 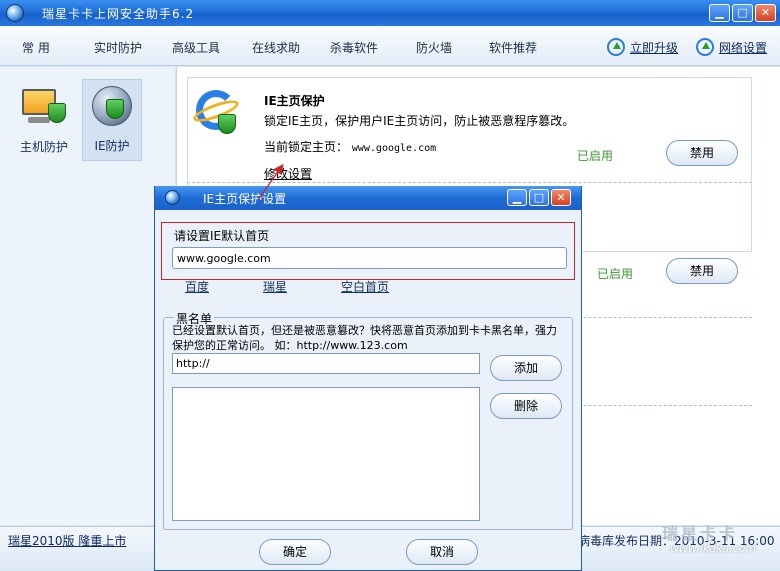 What do you see at coordinates (326, 363) in the screenshot?
I see `blacklist-url-input` at bounding box center [326, 363].